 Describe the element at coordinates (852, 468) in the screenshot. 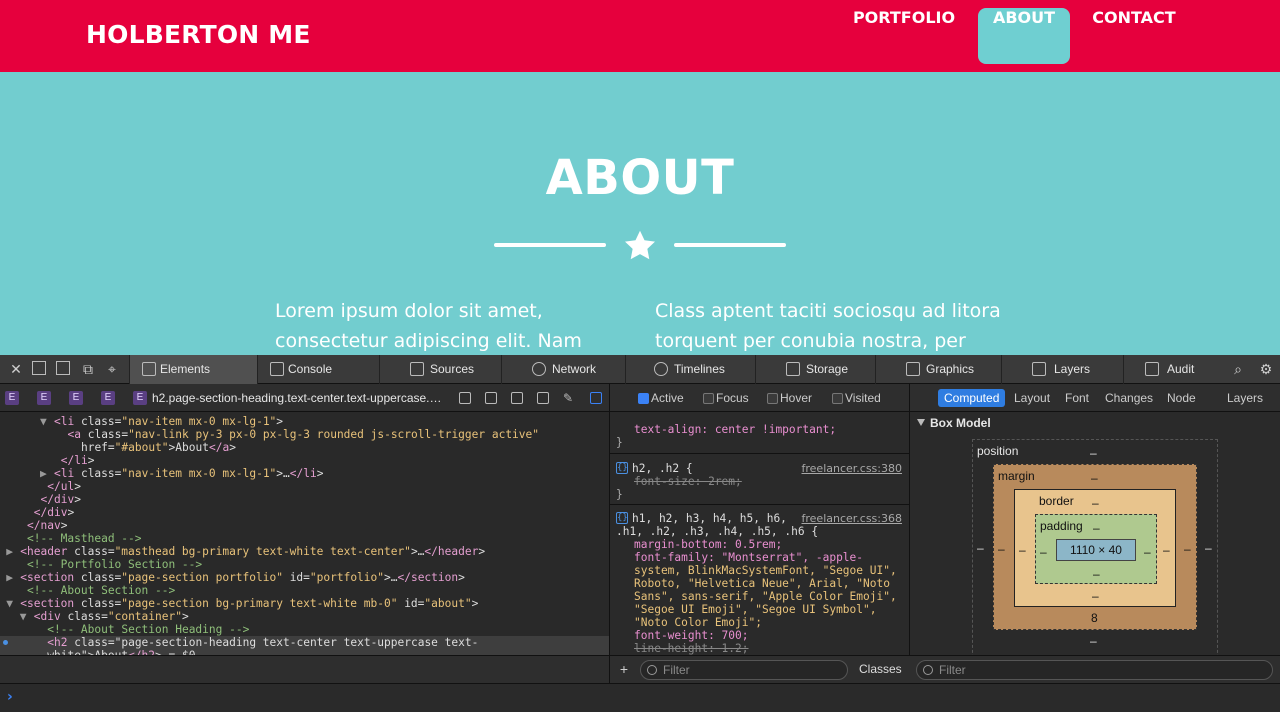

I see `stylesheet-link: freelancer.css:380` at that location.